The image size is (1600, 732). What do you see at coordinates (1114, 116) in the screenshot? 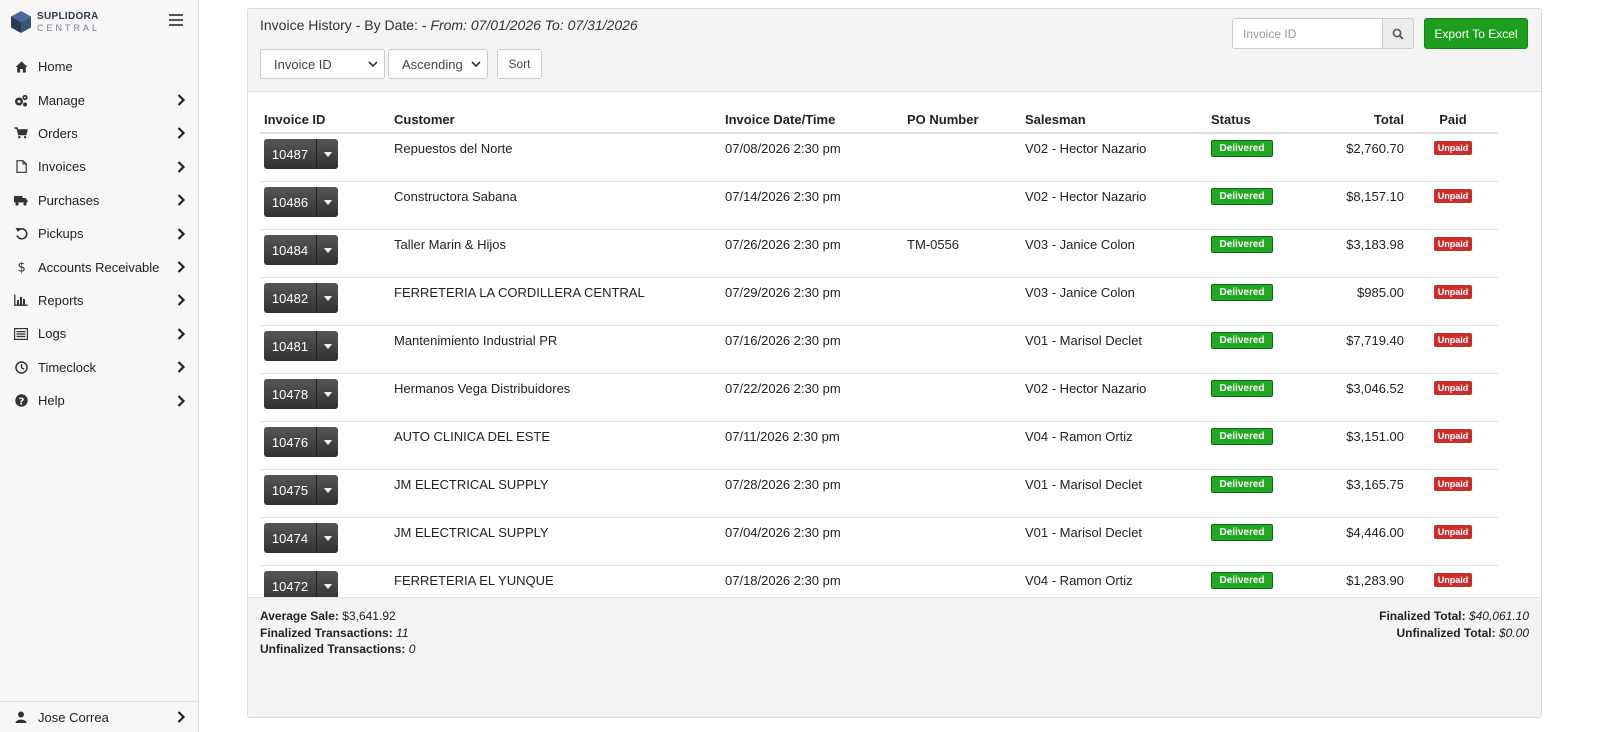
I see `col-salesman: Salesman` at bounding box center [1114, 116].